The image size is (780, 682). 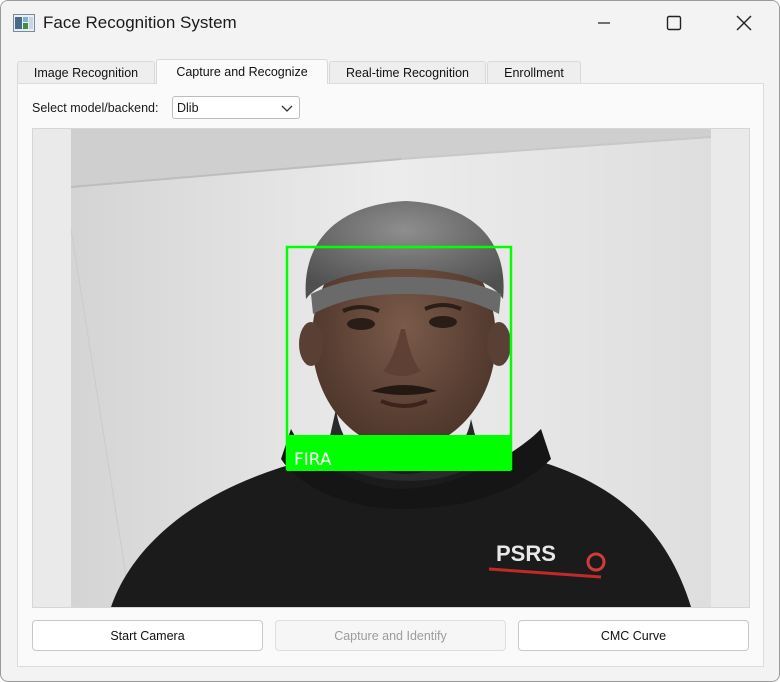 I want to click on close-icon, so click(x=744, y=23).